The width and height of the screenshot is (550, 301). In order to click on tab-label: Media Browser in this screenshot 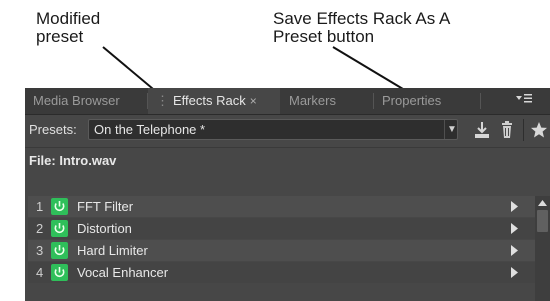, I will do `click(76, 100)`.